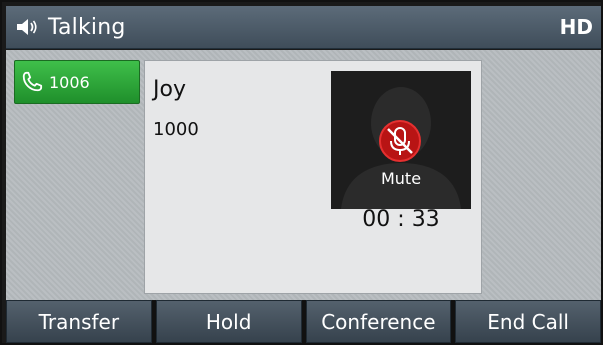 The height and width of the screenshot is (345, 603). I want to click on contact-name: Joy, so click(169, 89).